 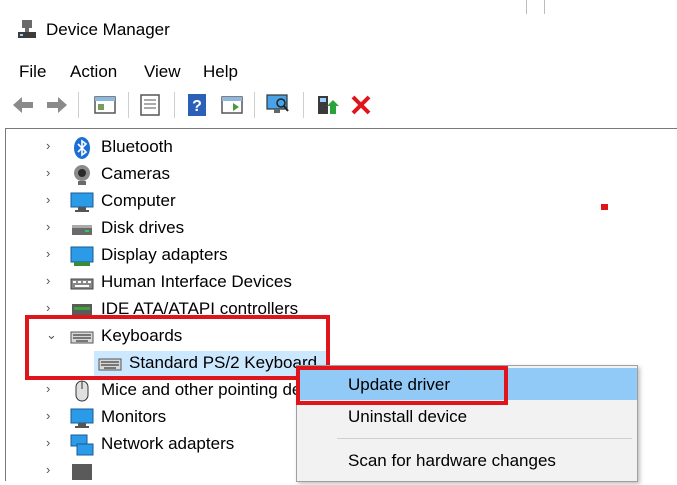 What do you see at coordinates (82, 230) in the screenshot?
I see `disk-drive-icon` at bounding box center [82, 230].